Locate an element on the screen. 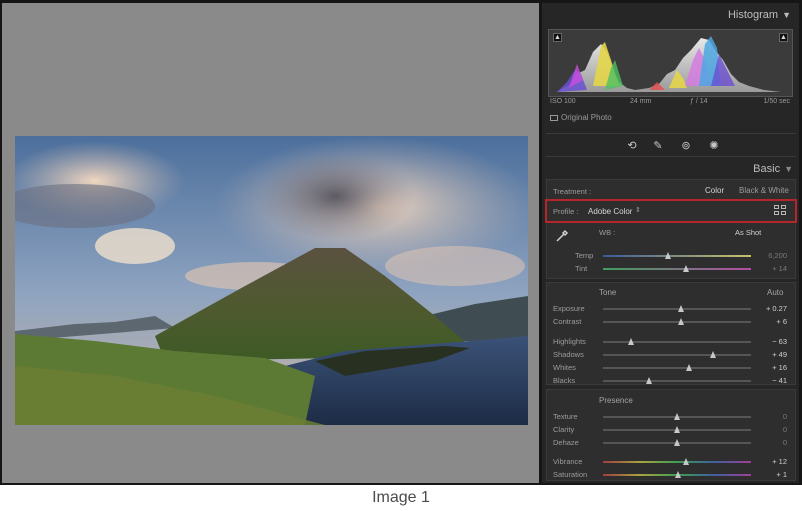  dehaze-label: Dehaze is located at coordinates (566, 442).